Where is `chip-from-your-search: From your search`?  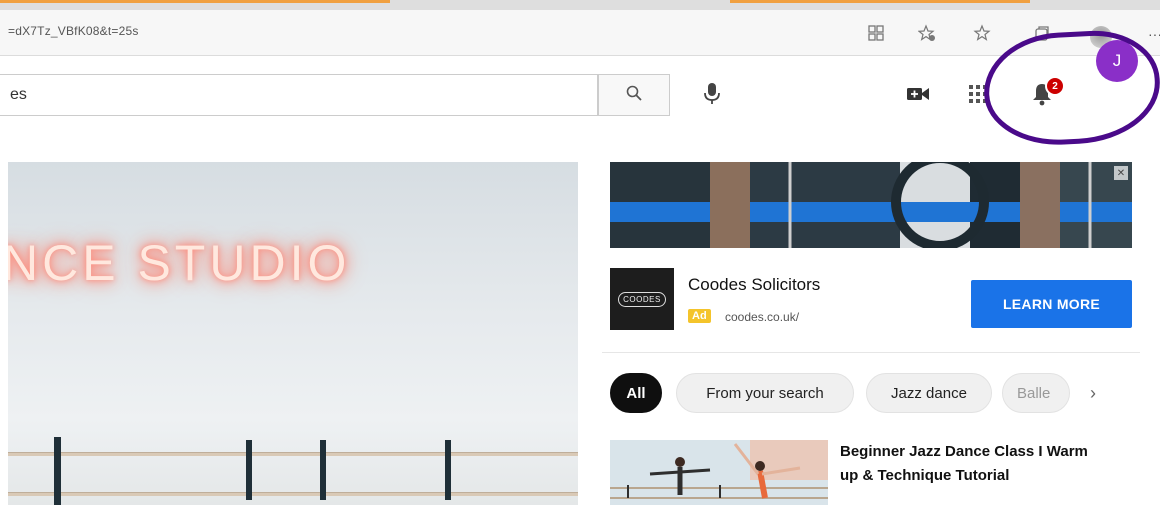
chip-from-your-search: From your search is located at coordinates (765, 393).